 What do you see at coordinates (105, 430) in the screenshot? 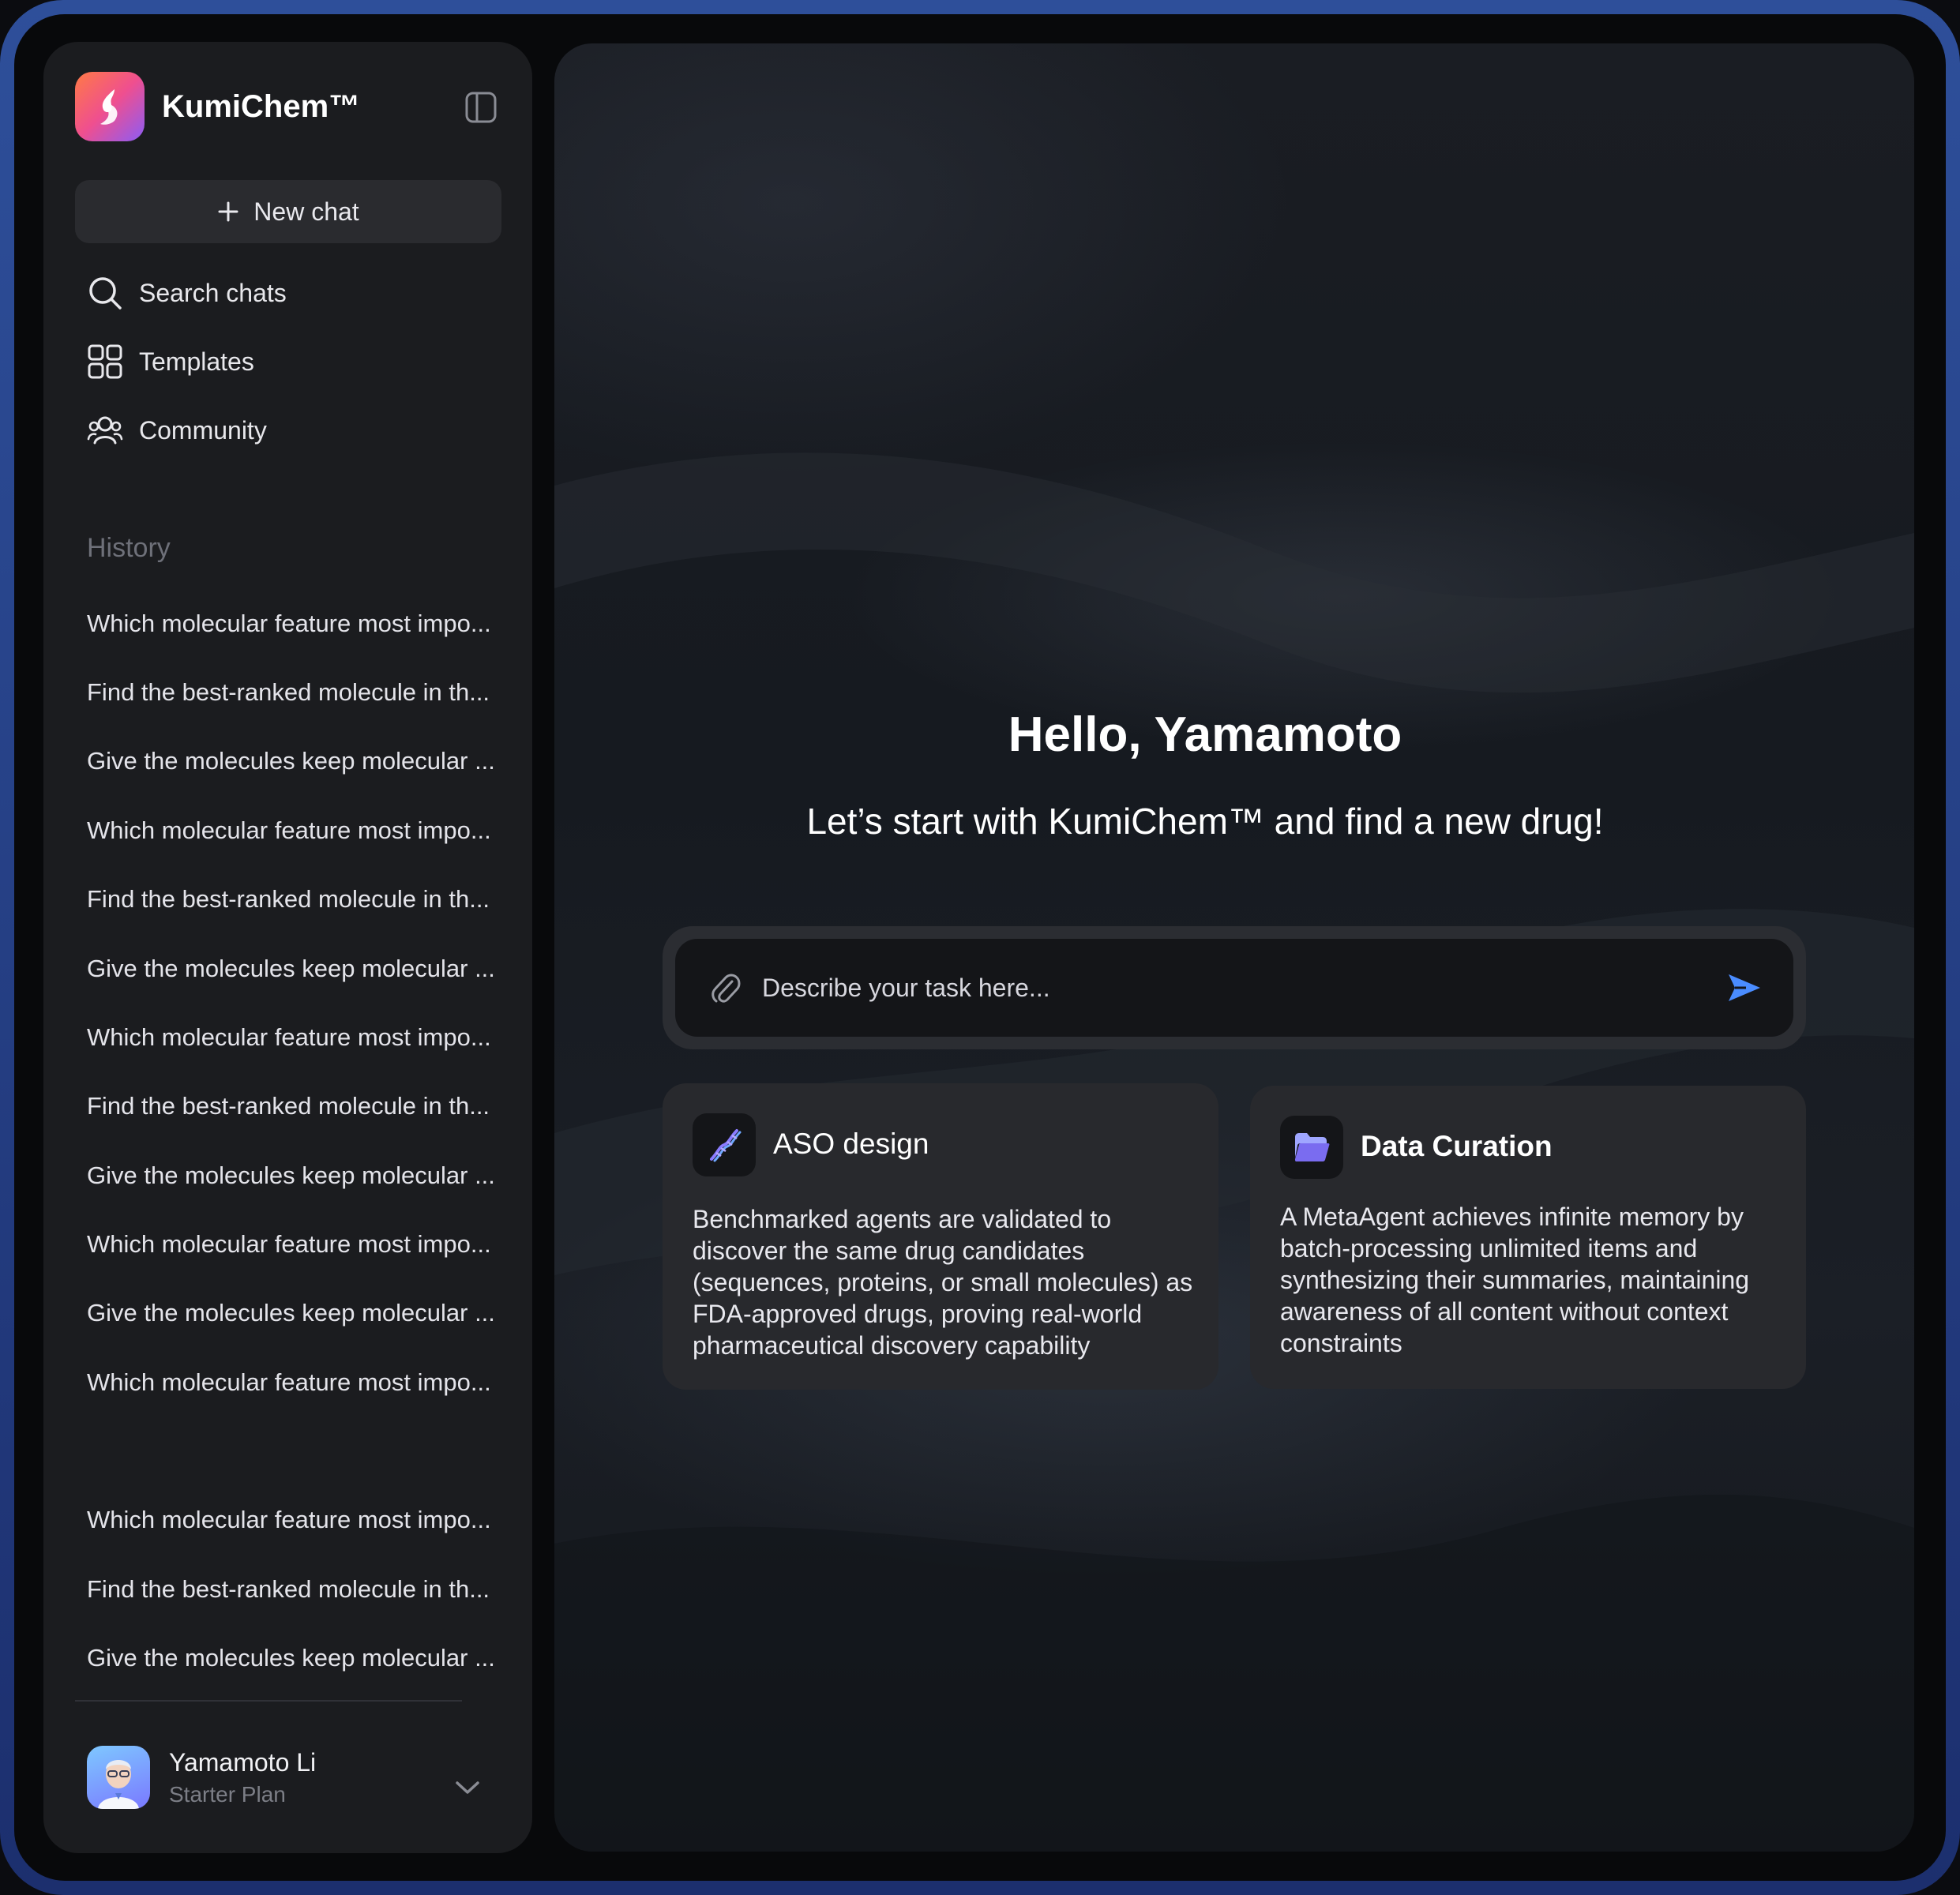
I see `people-icon` at bounding box center [105, 430].